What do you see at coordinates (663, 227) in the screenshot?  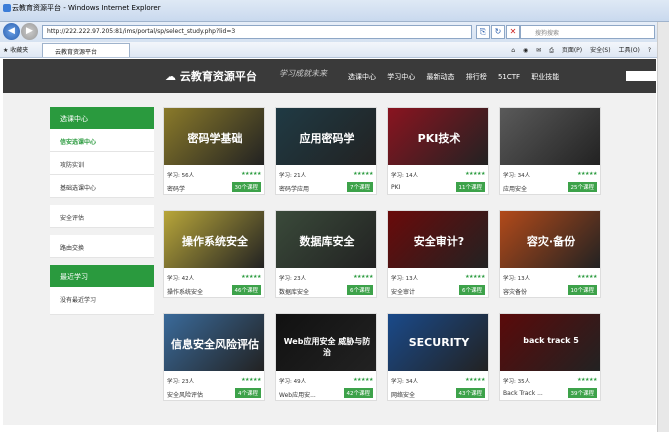 I see `scrollbar` at bounding box center [663, 227].